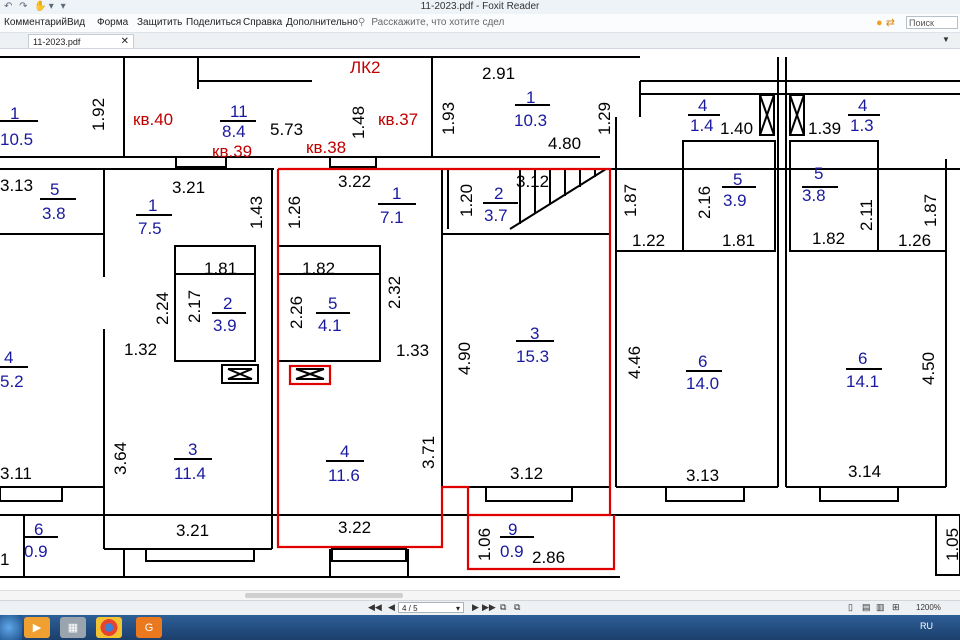  I want to click on menu-extra: Дополнительно, so click(322, 22).